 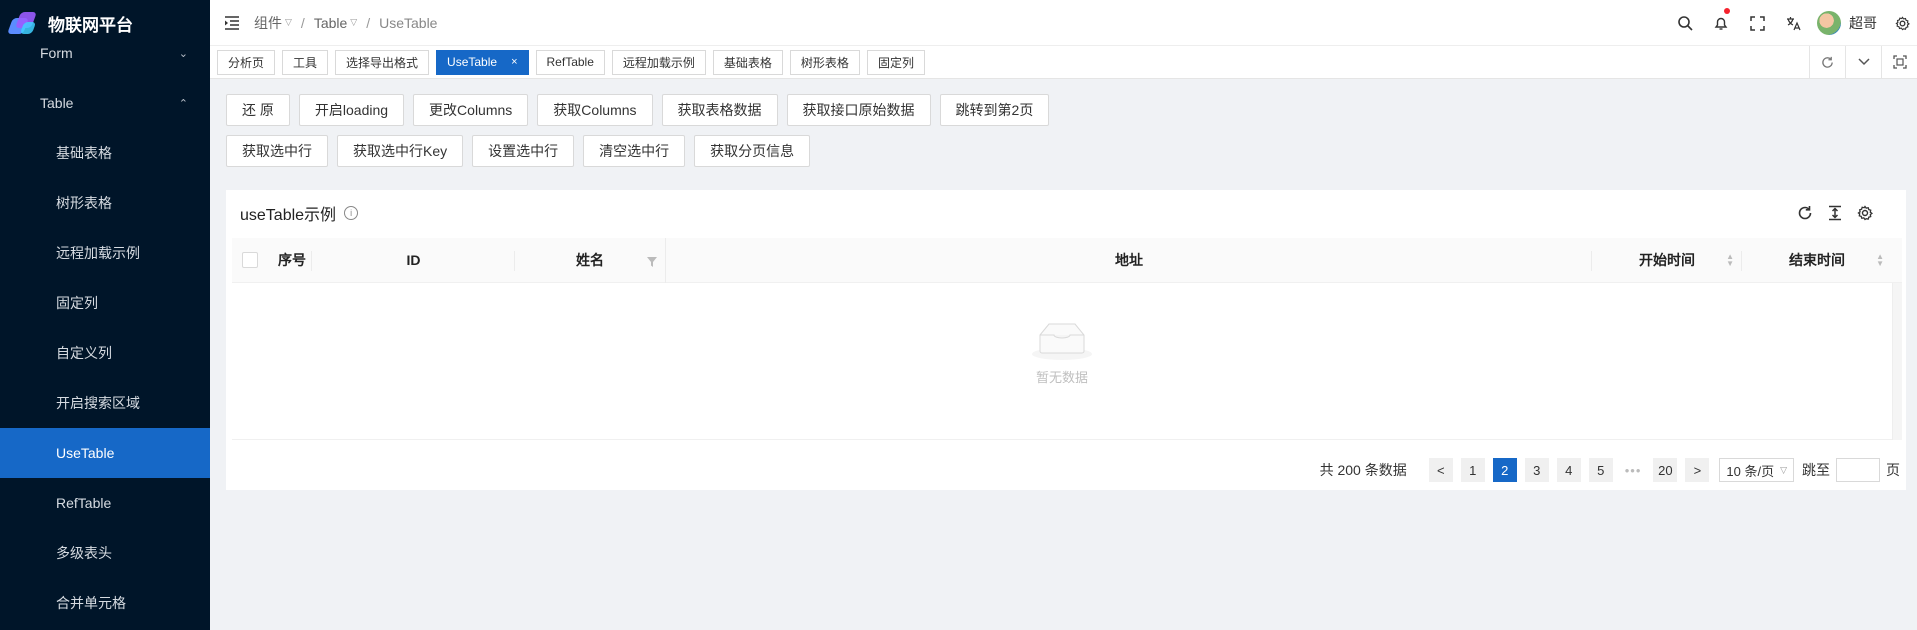 I want to click on tab-tree-table: 树形表格, so click(x=824, y=62).